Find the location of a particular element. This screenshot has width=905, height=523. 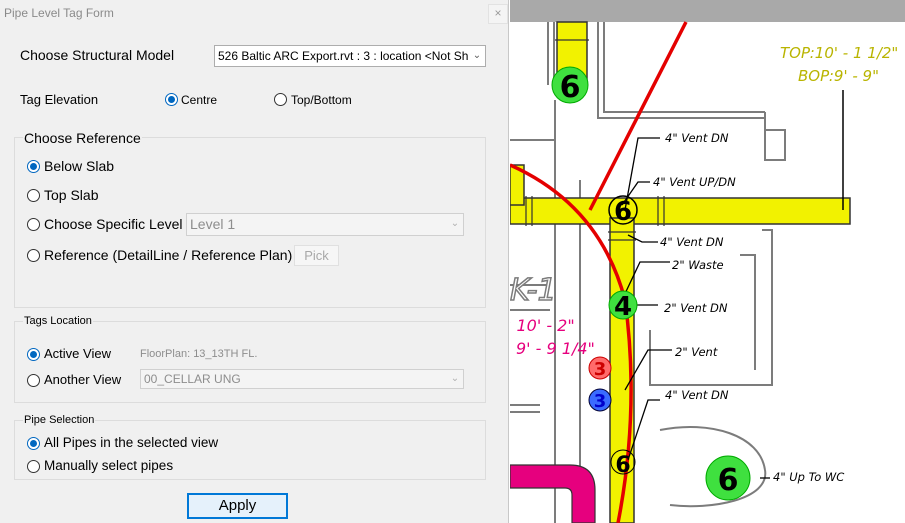

reference-group-title: Choose Reference is located at coordinates (82, 138).